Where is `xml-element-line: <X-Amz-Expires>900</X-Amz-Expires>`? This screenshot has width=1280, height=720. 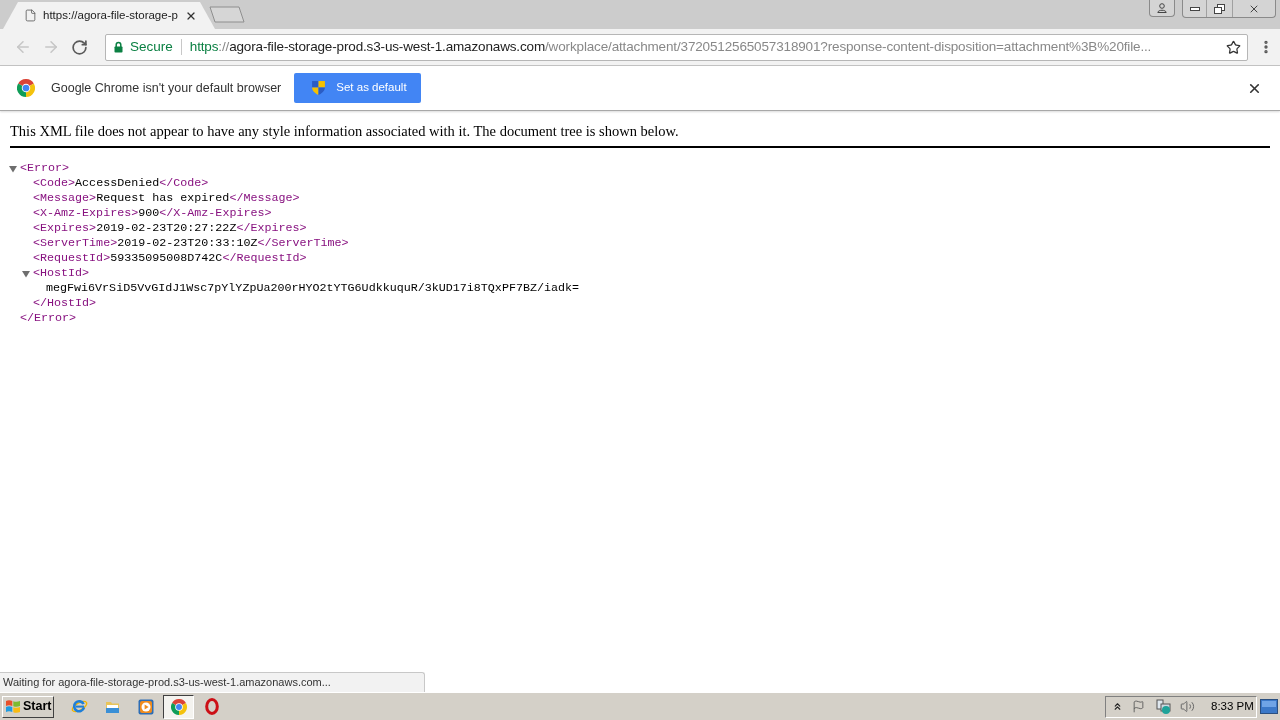 xml-element-line: <X-Amz-Expires>900</X-Amz-Expires> is located at coordinates (152, 213).